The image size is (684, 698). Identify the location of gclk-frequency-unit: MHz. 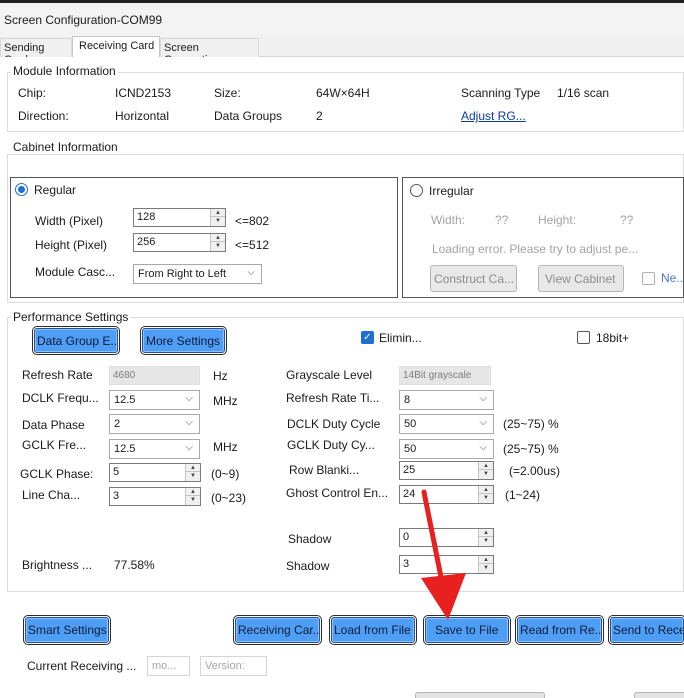
(225, 447).